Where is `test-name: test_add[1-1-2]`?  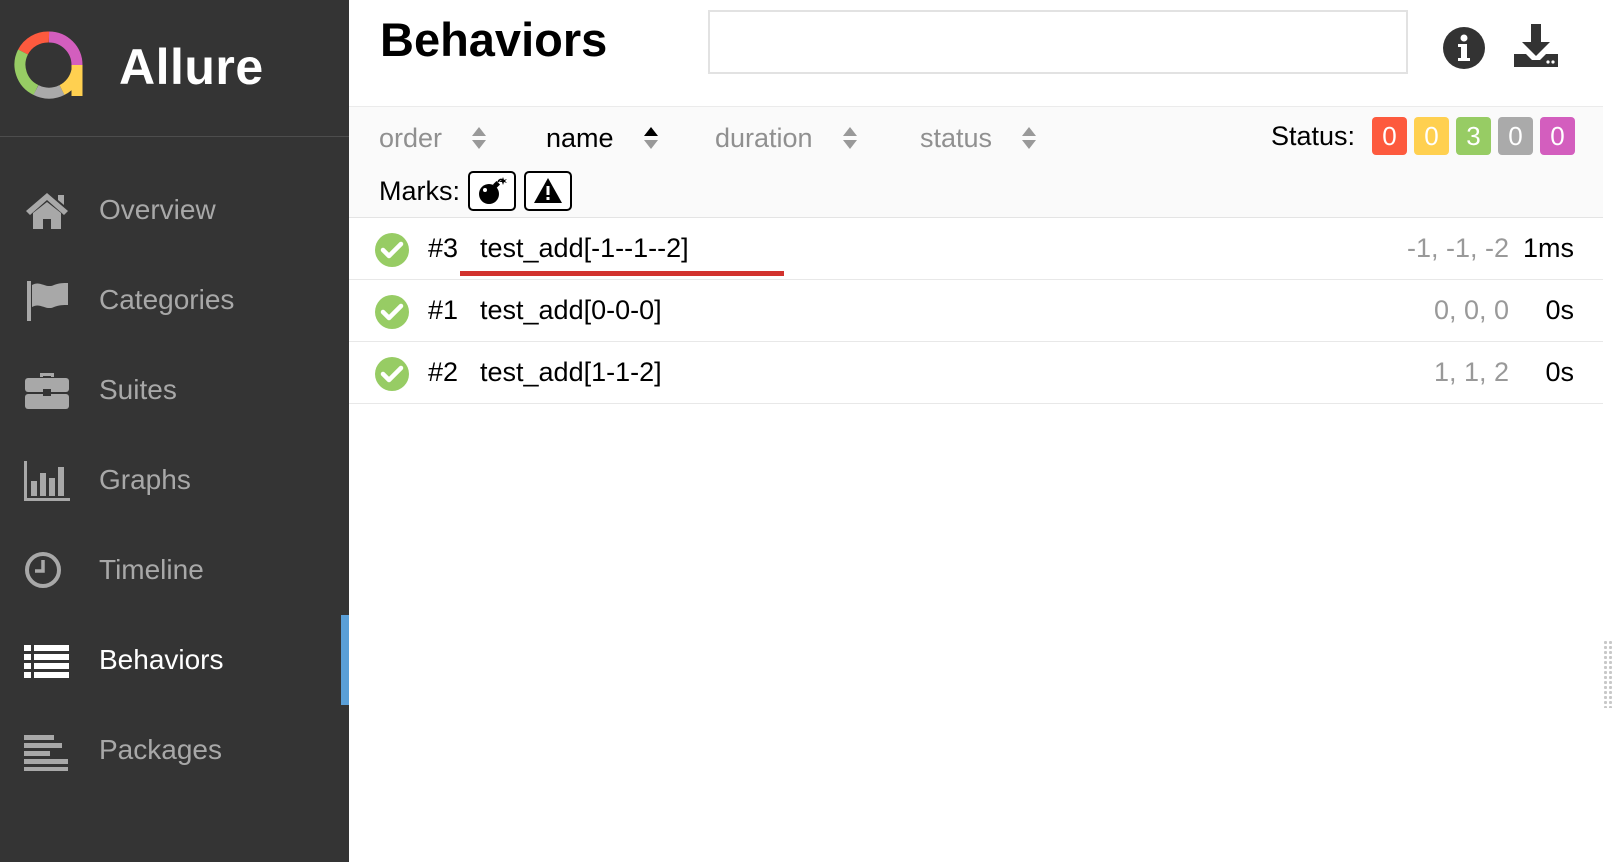
test-name: test_add[1-1-2] is located at coordinates (571, 372).